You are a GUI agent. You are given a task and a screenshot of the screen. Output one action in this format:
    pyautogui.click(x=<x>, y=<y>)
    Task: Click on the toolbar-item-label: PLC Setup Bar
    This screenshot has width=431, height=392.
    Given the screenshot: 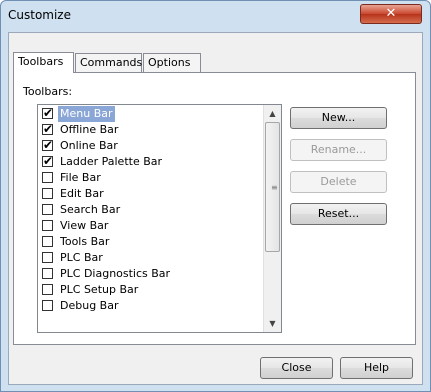 What is the action you would take?
    pyautogui.click(x=99, y=289)
    